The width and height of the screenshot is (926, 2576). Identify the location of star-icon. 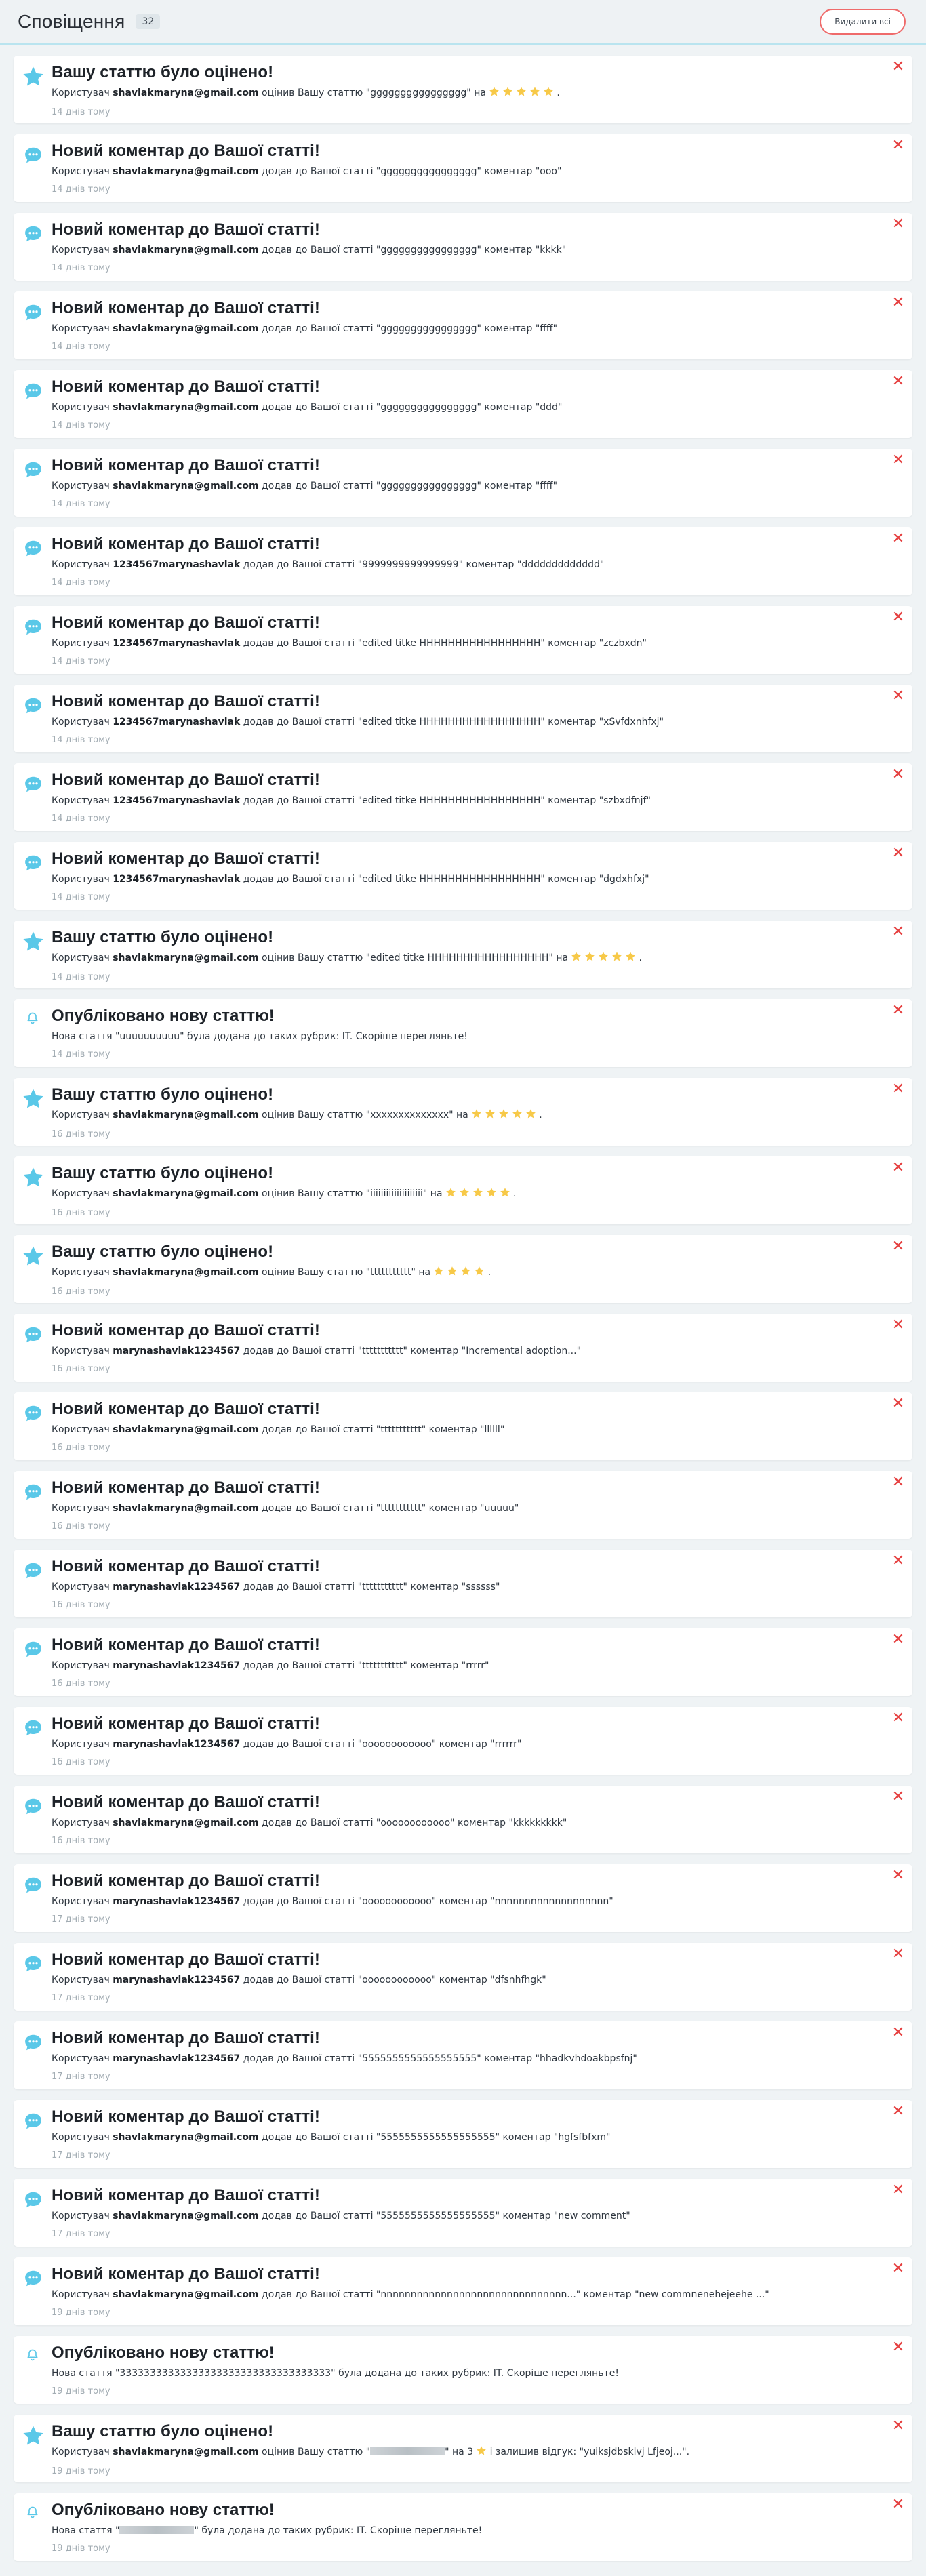
(33, 1177).